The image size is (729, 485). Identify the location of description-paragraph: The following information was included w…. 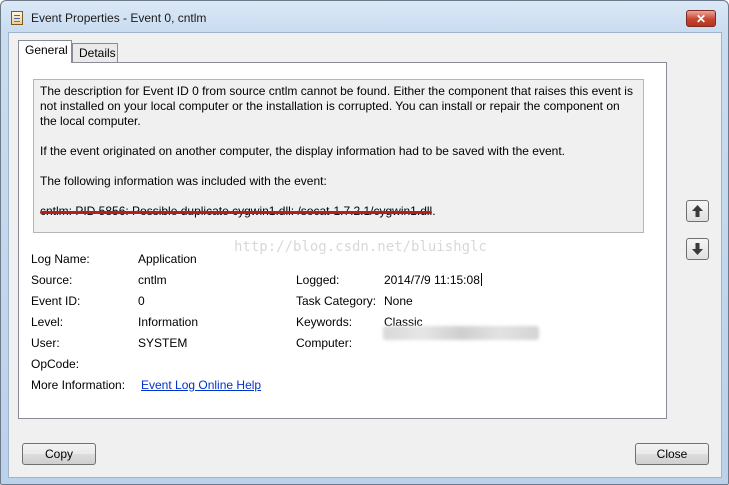
(183, 181).